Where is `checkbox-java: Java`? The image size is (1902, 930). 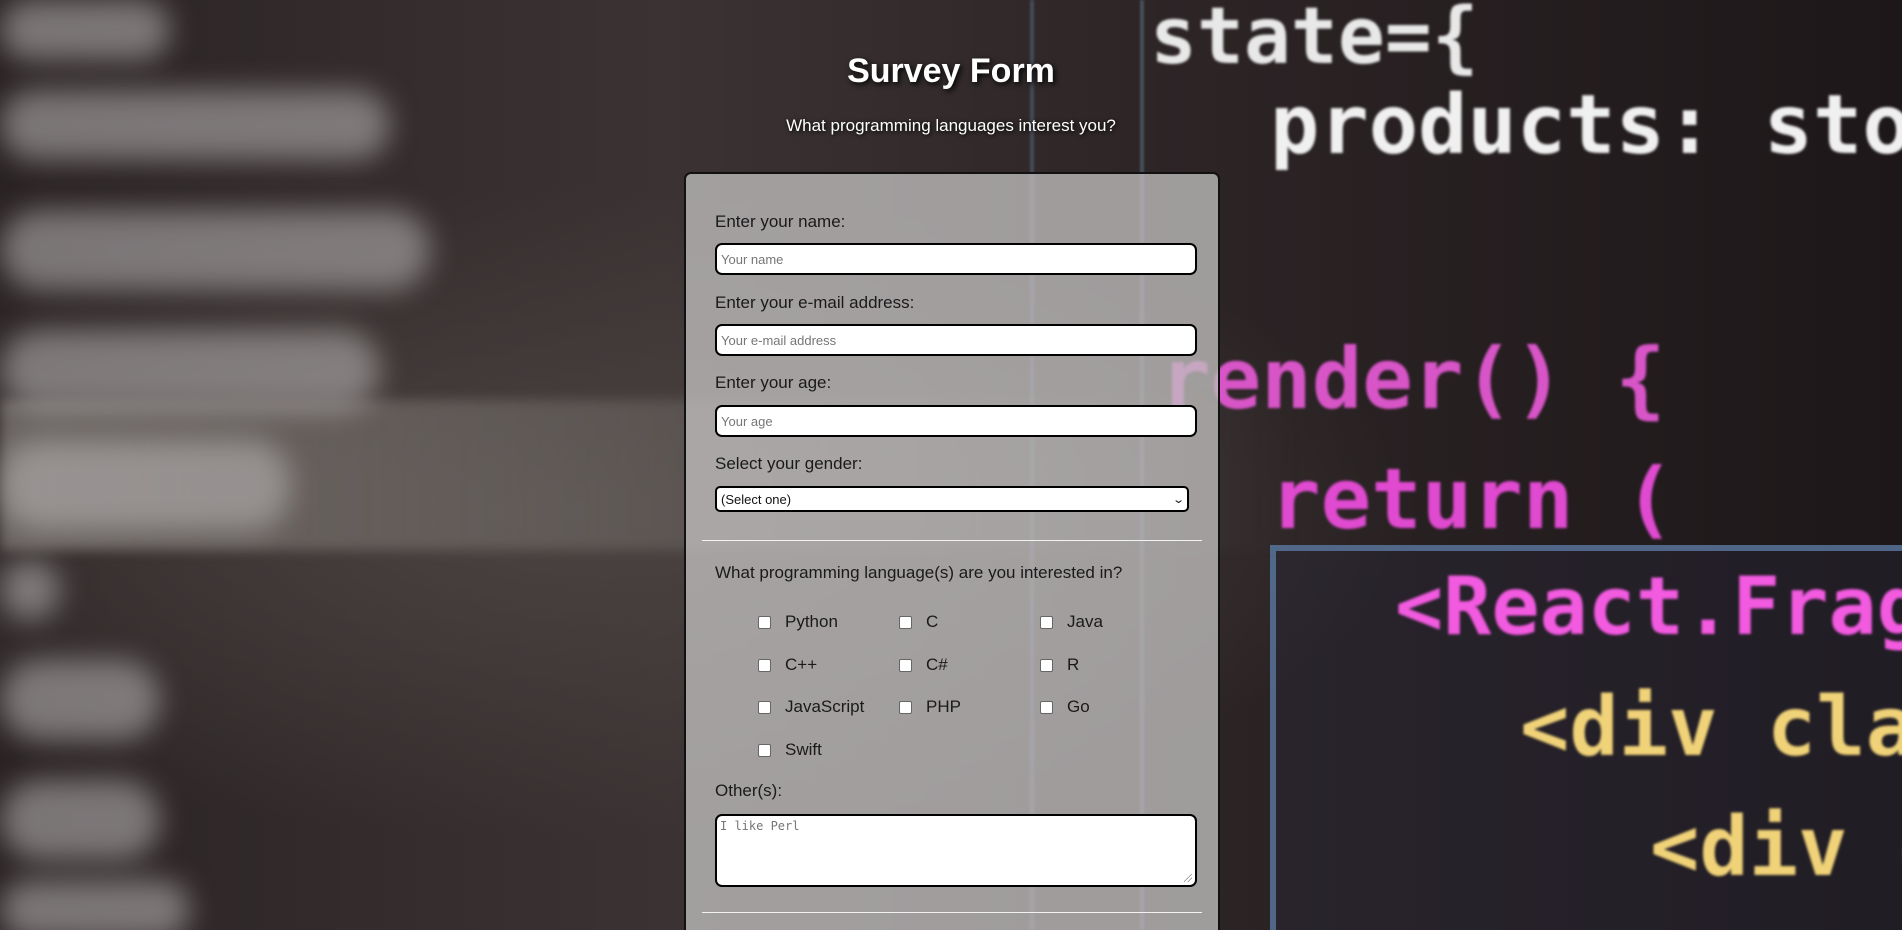
checkbox-java: Java is located at coordinates (1071, 622).